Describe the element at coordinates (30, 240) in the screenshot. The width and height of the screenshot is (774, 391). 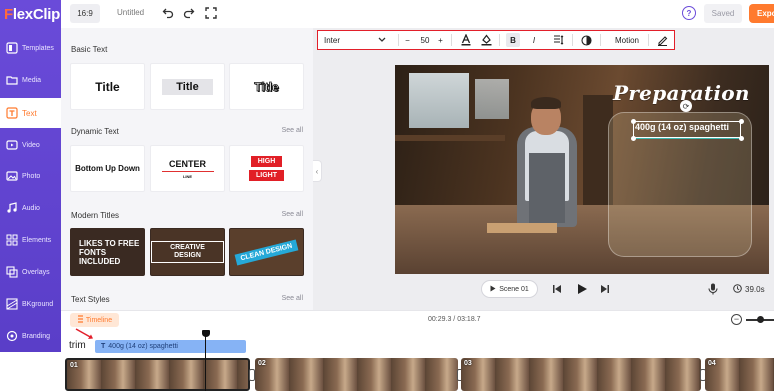
I see `sidebar-item-elements: Elements` at that location.